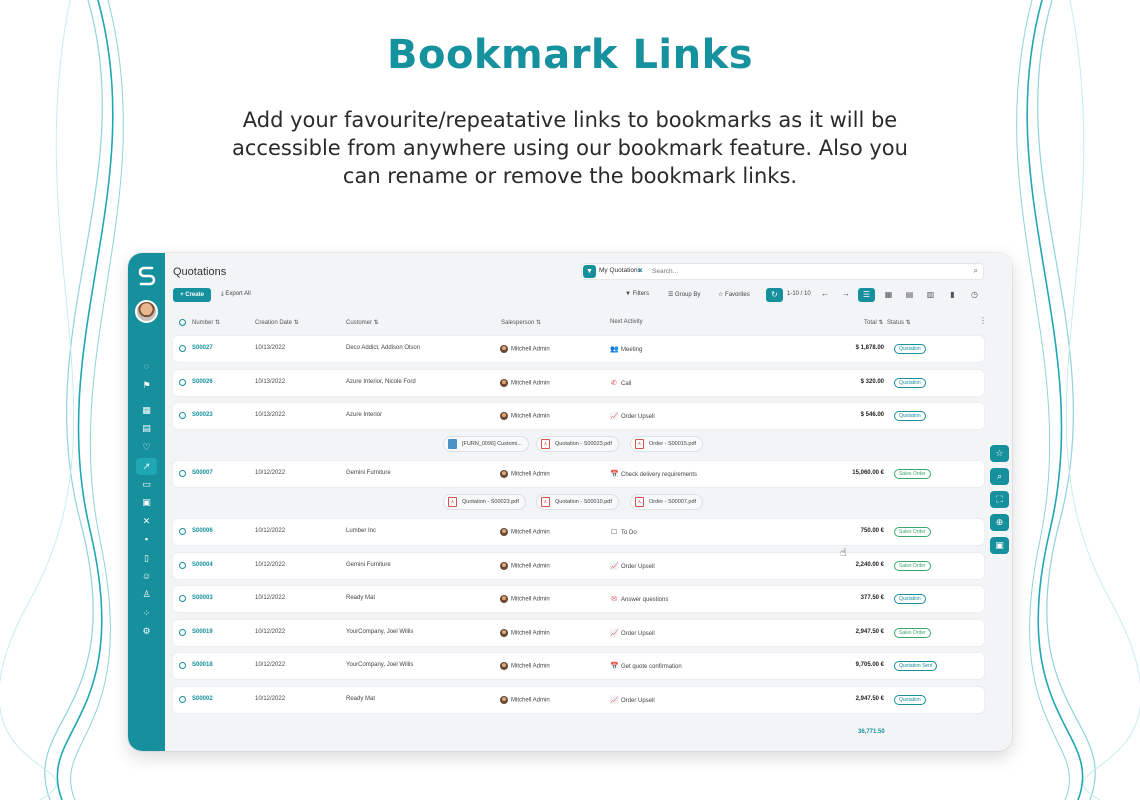 The height and width of the screenshot is (800, 1140). What do you see at coordinates (146, 466) in the screenshot?
I see `sales-chart-icon: ↗` at bounding box center [146, 466].